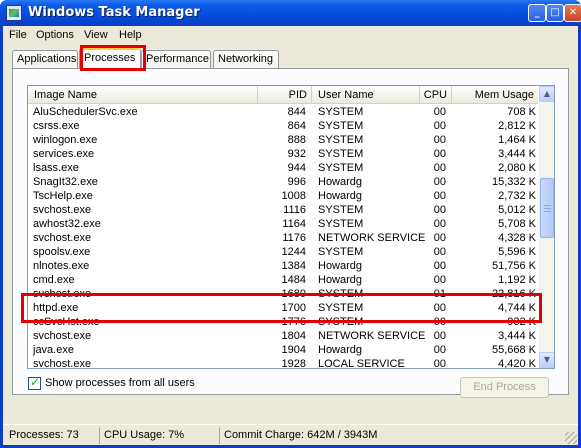  Describe the element at coordinates (293, 252) in the screenshot. I see `process-pid: 1244` at that location.